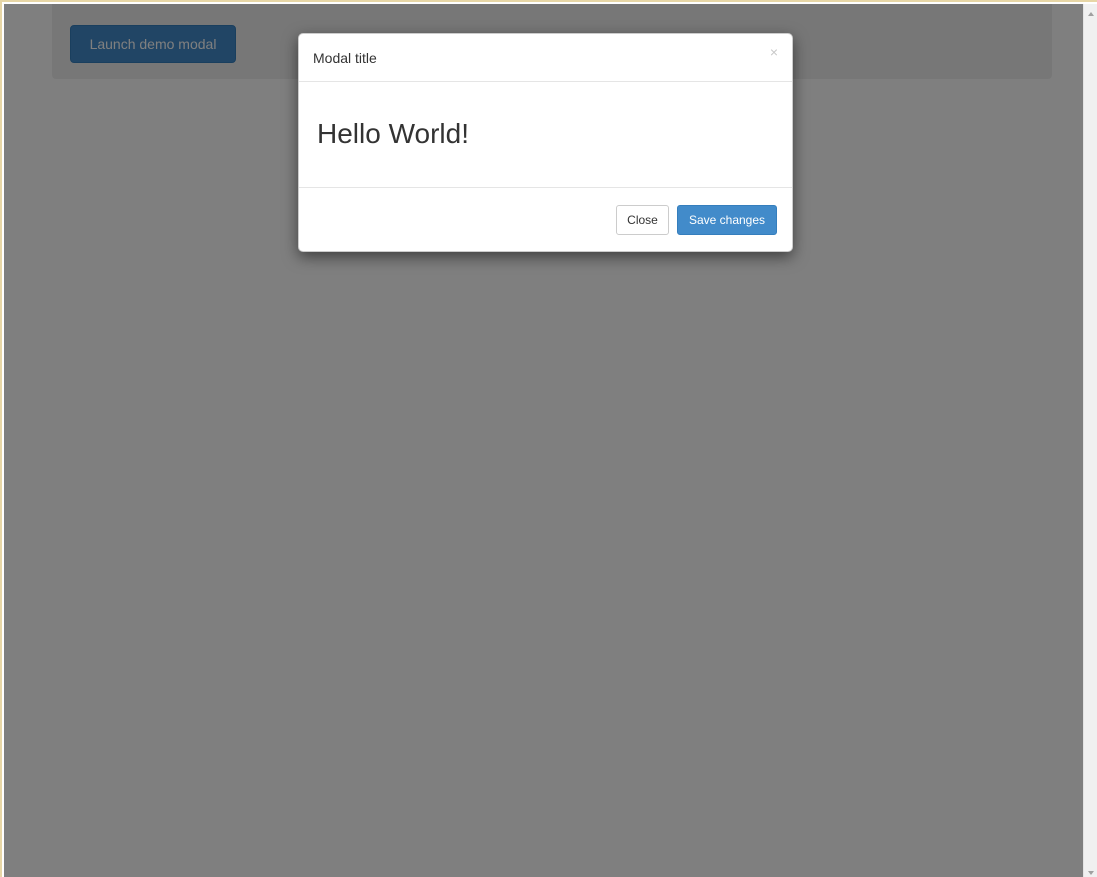 This screenshot has width=1097, height=877. What do you see at coordinates (642, 220) in the screenshot?
I see `close-button: Close` at bounding box center [642, 220].